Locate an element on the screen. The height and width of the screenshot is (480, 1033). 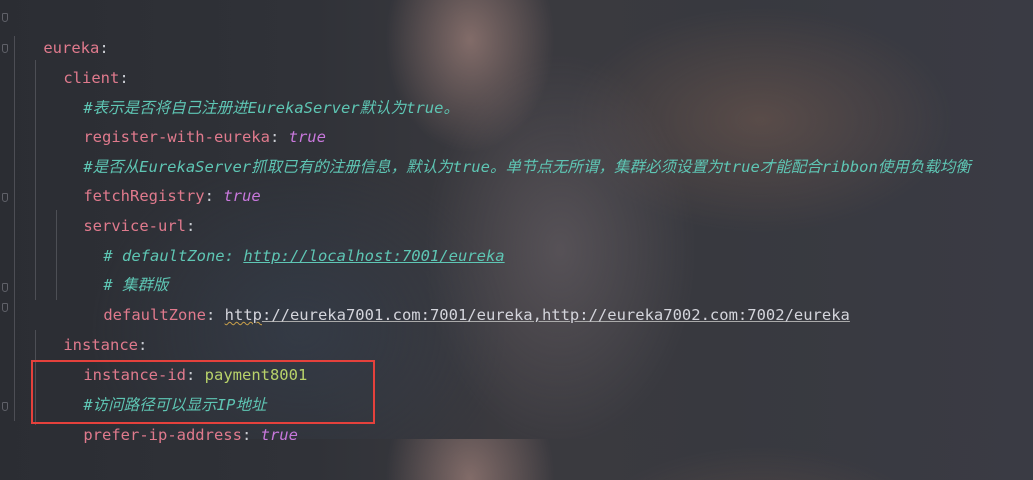
code-line: fetchRegistry: true is located at coordinates (153, 178).